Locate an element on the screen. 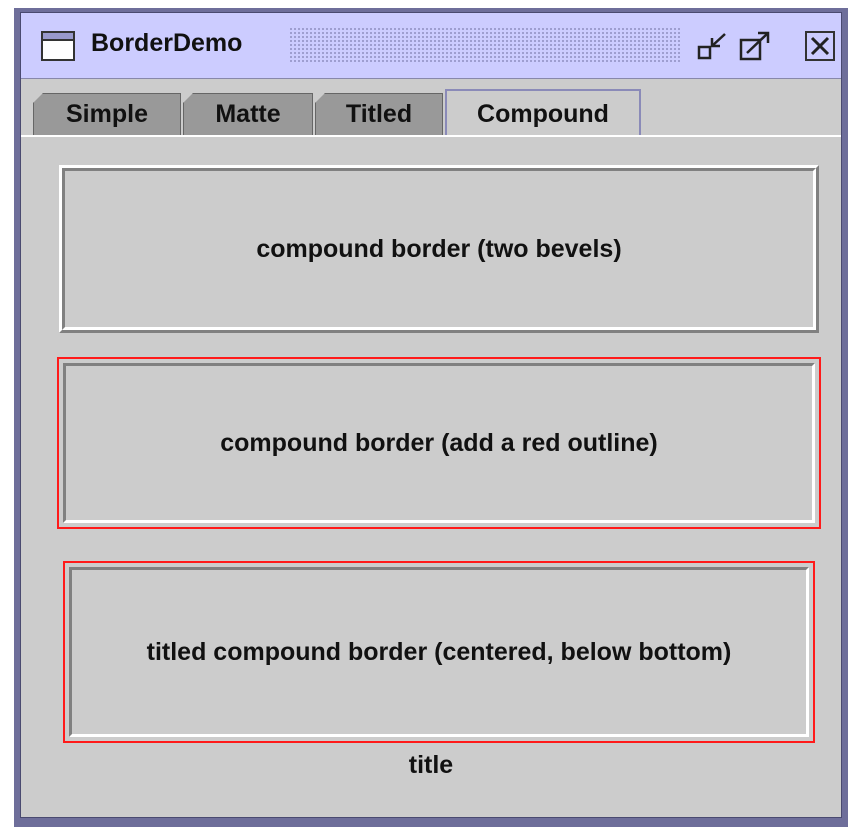  title-bar-texture is located at coordinates (485, 45).